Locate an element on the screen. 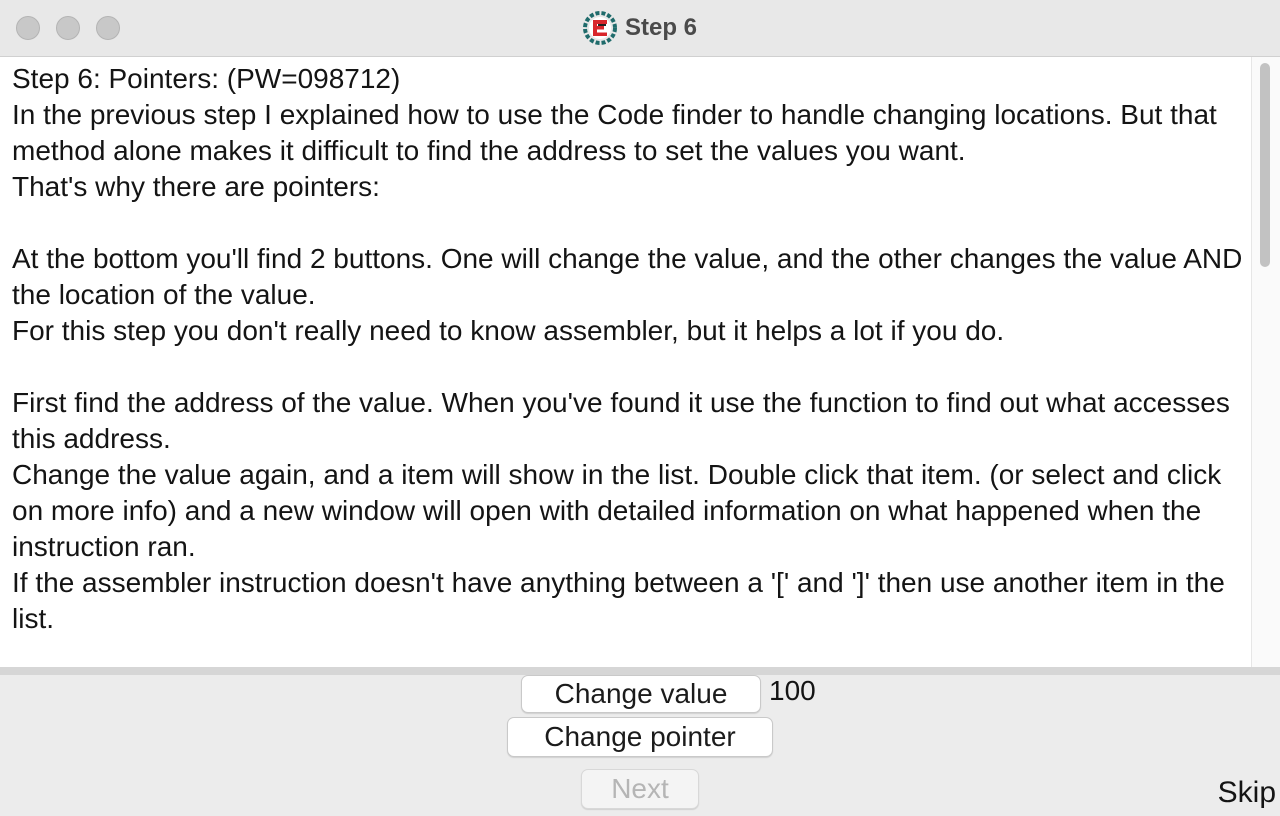  change-value-button: Change value is located at coordinates (641, 694).